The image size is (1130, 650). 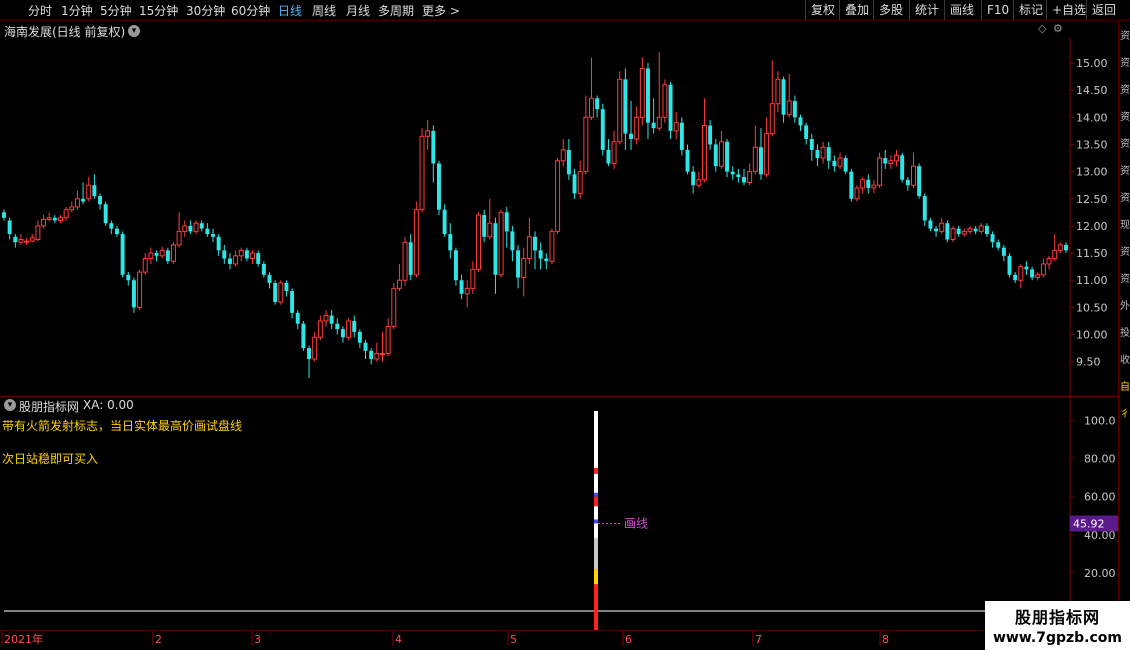 What do you see at coordinates (396, 10) in the screenshot?
I see `tab-timeframe-9: 多周期` at bounding box center [396, 10].